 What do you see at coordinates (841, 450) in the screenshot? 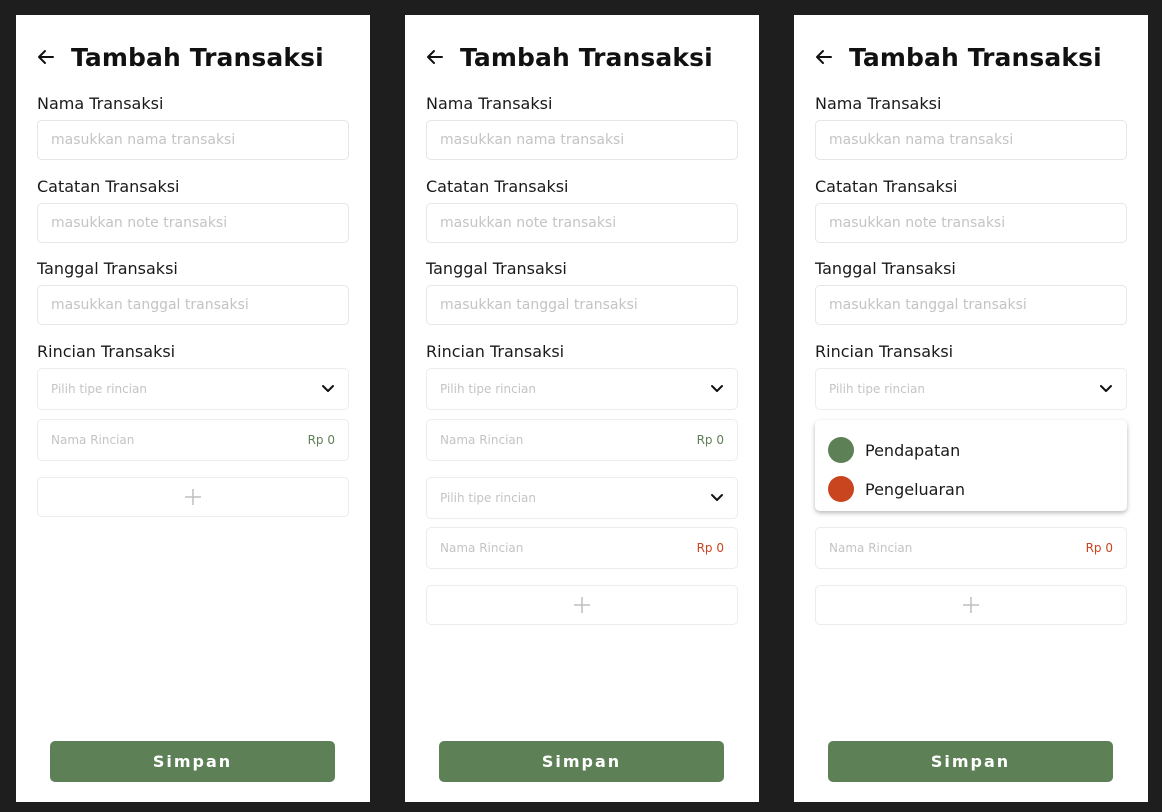
I see `income-dot-icon` at bounding box center [841, 450].